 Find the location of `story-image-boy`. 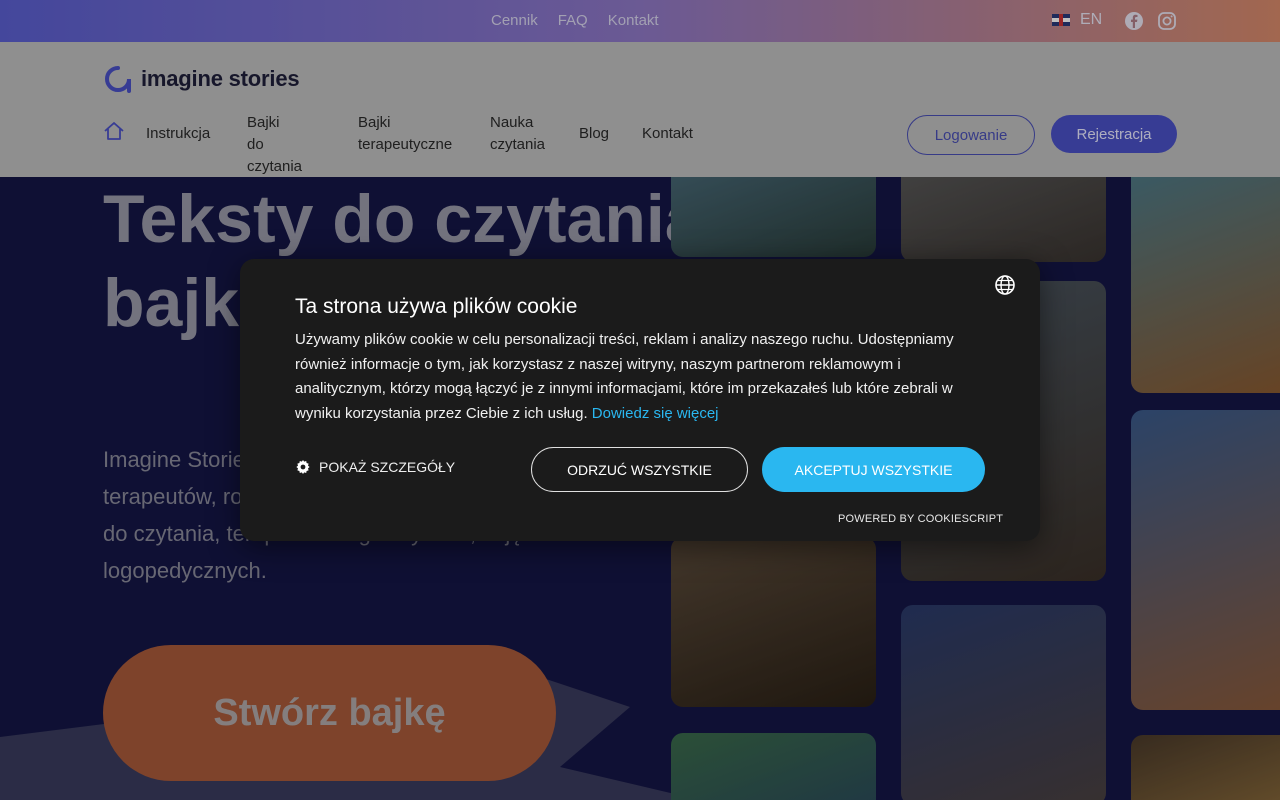

story-image-boy is located at coordinates (1205, 767).